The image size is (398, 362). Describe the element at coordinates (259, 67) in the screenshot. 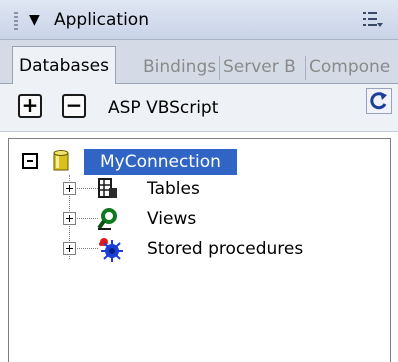

I see `tab-server-behaviors: Server B` at that location.